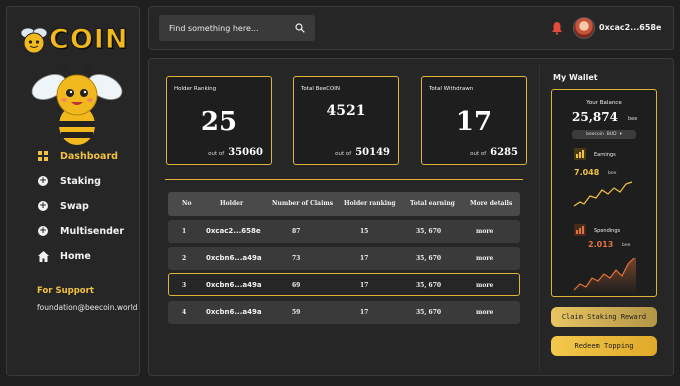 The height and width of the screenshot is (386, 680). Describe the element at coordinates (604, 103) in the screenshot. I see `balance-label: Your Balance` at that location.